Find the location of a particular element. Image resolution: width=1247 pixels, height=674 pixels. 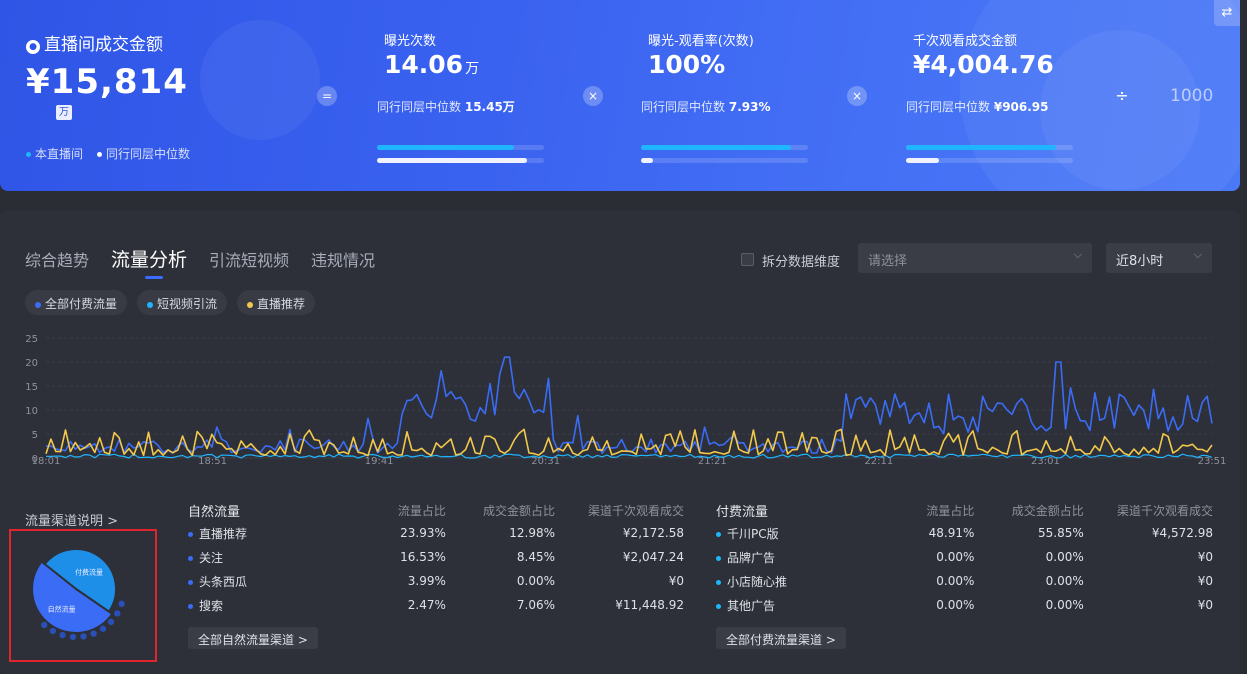

view-rate-self-bar is located at coordinates (724, 147).